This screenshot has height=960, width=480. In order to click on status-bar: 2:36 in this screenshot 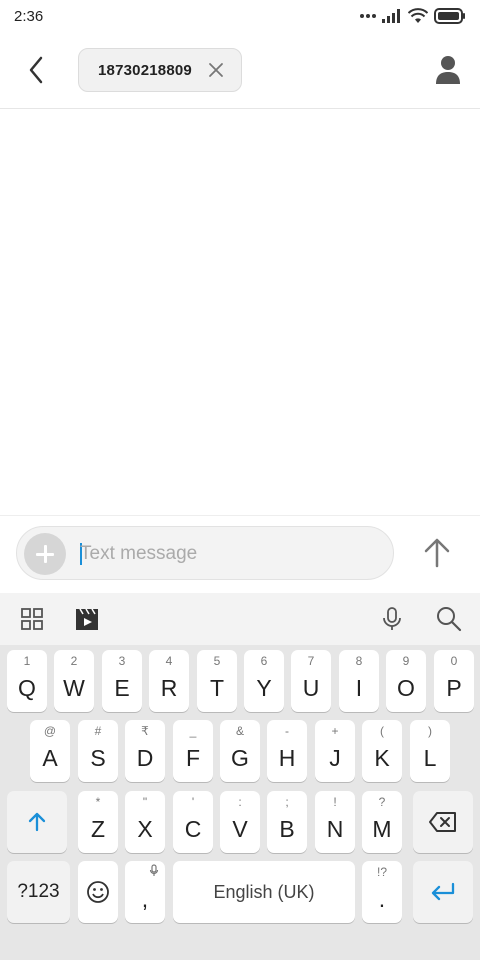, I will do `click(240, 16)`.